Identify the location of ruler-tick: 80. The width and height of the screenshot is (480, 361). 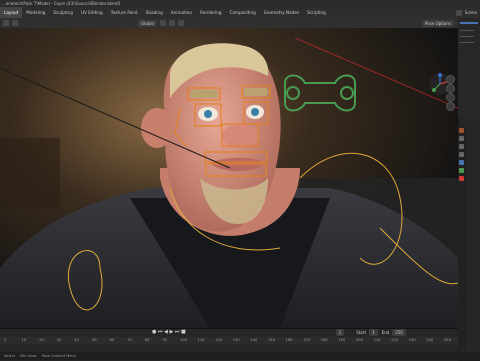
(147, 340).